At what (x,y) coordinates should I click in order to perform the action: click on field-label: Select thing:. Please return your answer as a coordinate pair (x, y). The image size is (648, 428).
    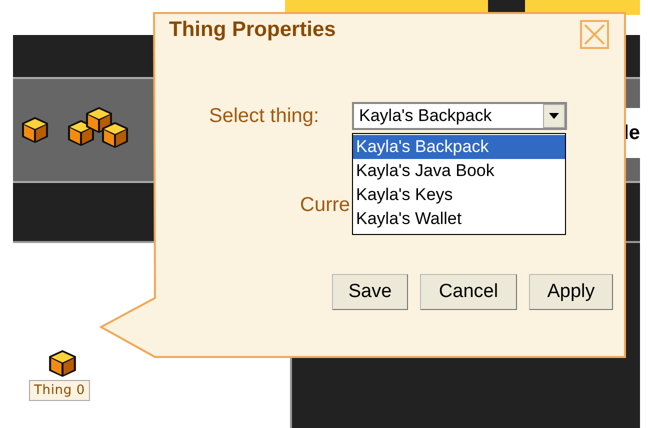
    Looking at the image, I should click on (264, 116).